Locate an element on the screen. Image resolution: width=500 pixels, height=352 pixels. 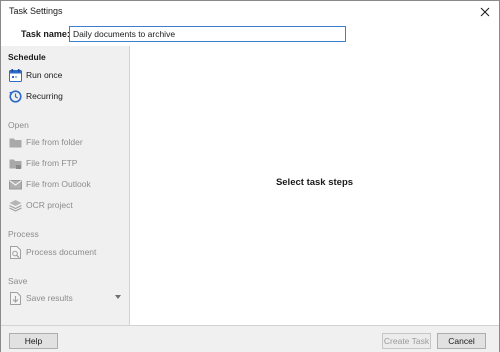
section-heading-open: Open is located at coordinates (18, 125).